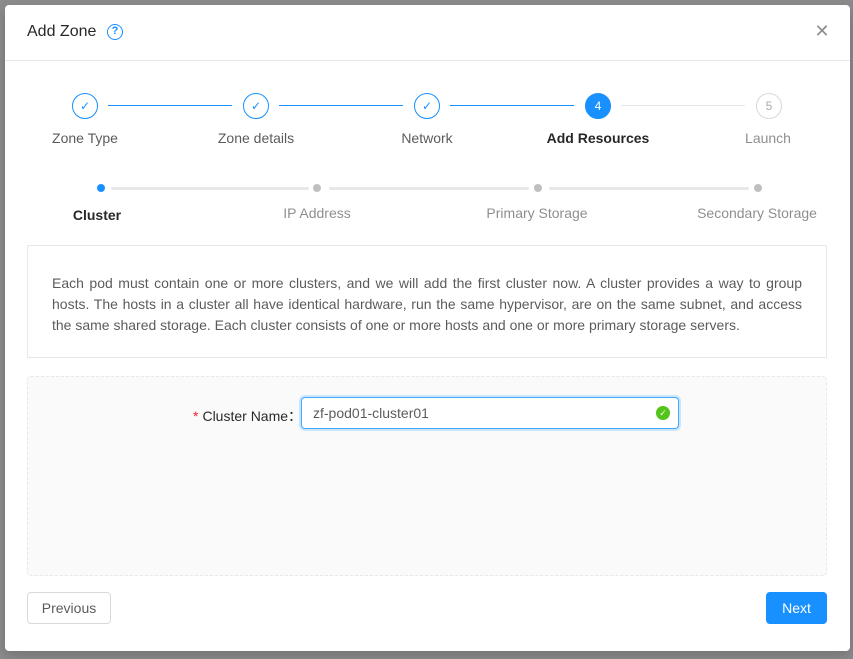  Describe the element at coordinates (256, 106) in the screenshot. I see `step-2-check-icon: ✓` at that location.